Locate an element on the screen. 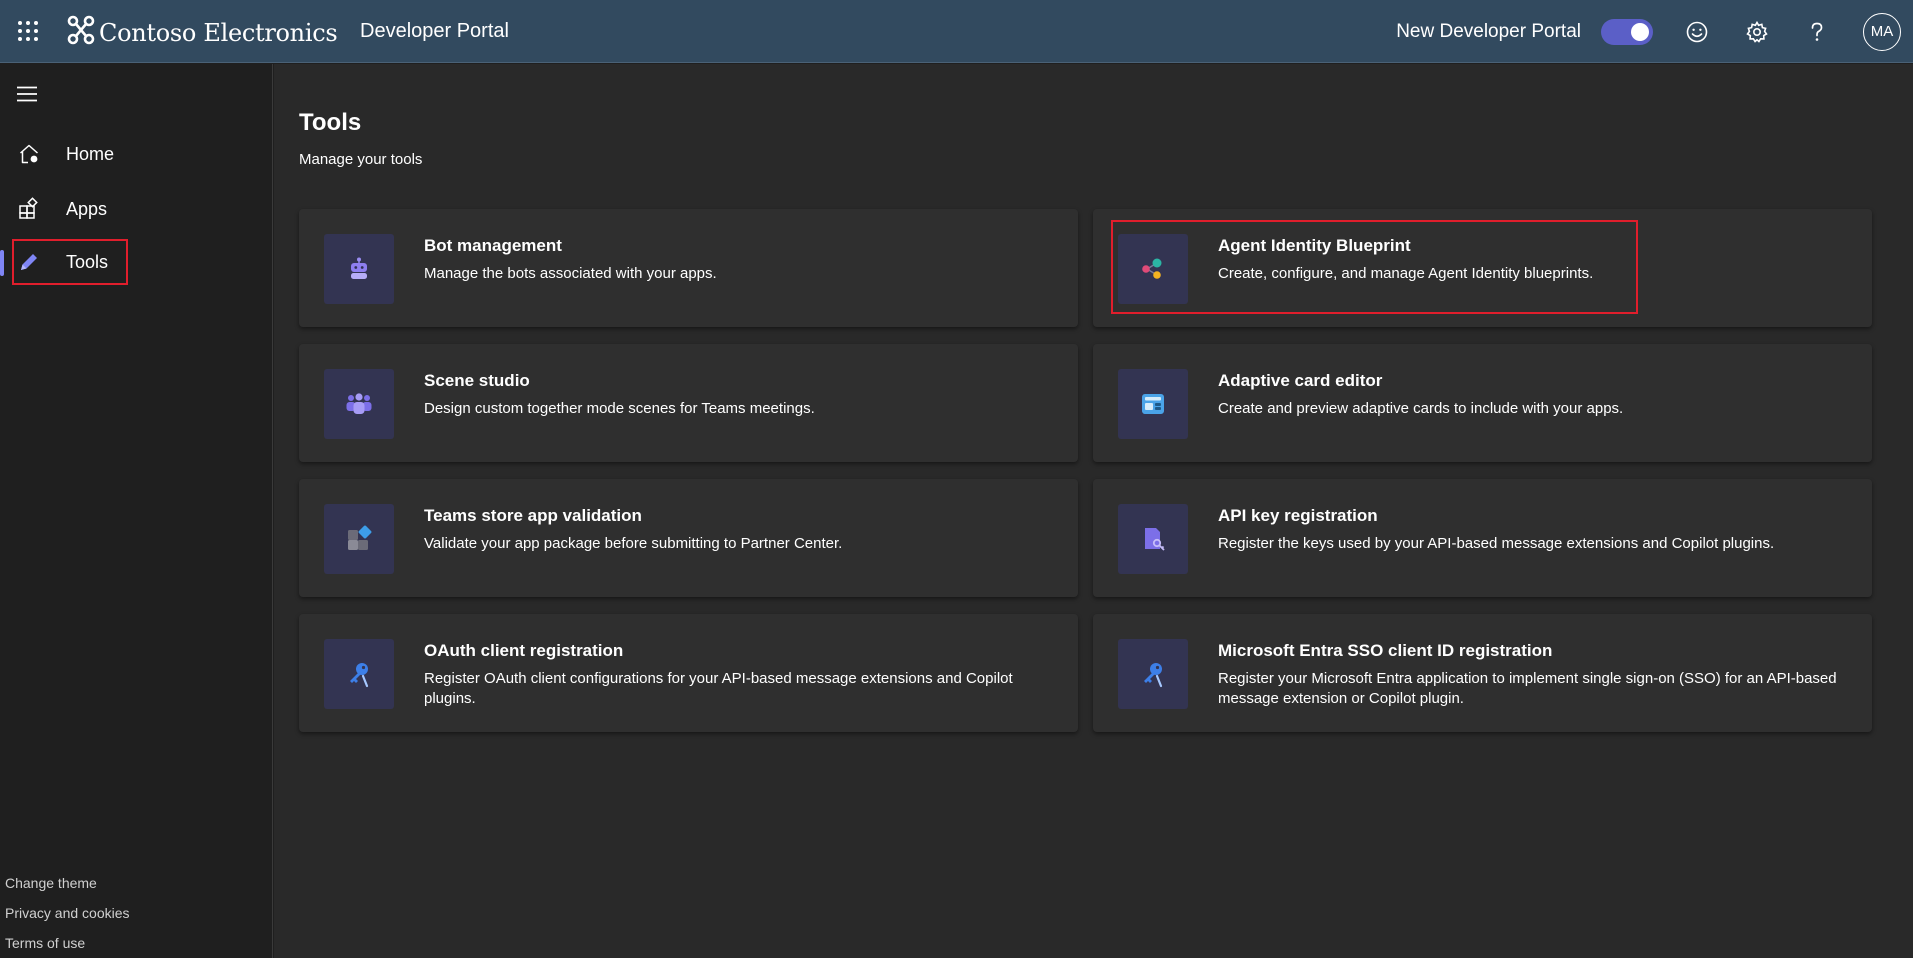  change-theme-link: Change theme is located at coordinates (67, 883).